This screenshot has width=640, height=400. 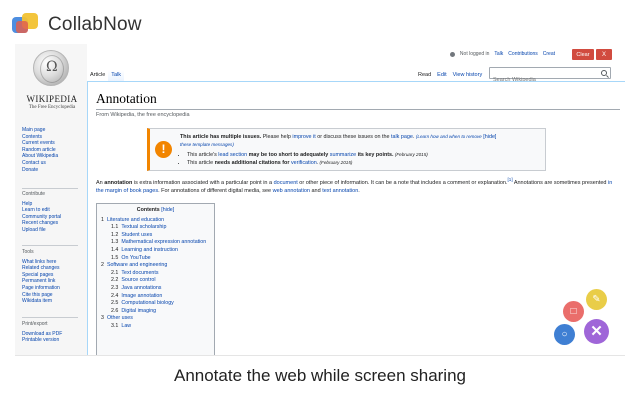 I want to click on nav-link: Learn to edit, so click(x=54, y=210).